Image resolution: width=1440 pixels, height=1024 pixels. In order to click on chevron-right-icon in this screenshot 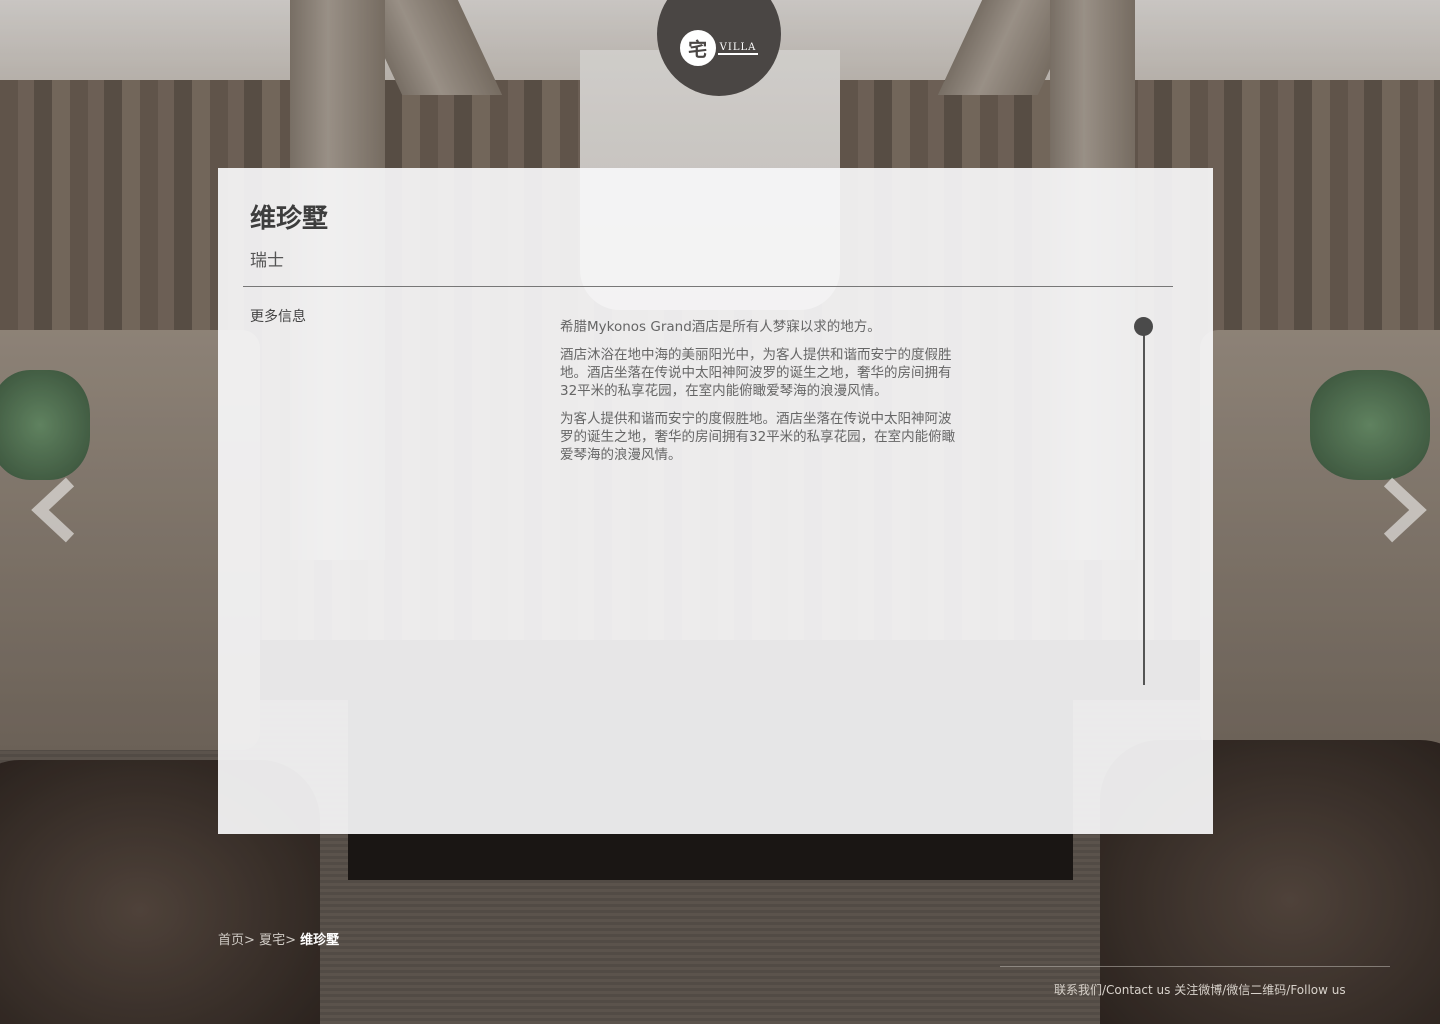, I will do `click(1405, 510)`.